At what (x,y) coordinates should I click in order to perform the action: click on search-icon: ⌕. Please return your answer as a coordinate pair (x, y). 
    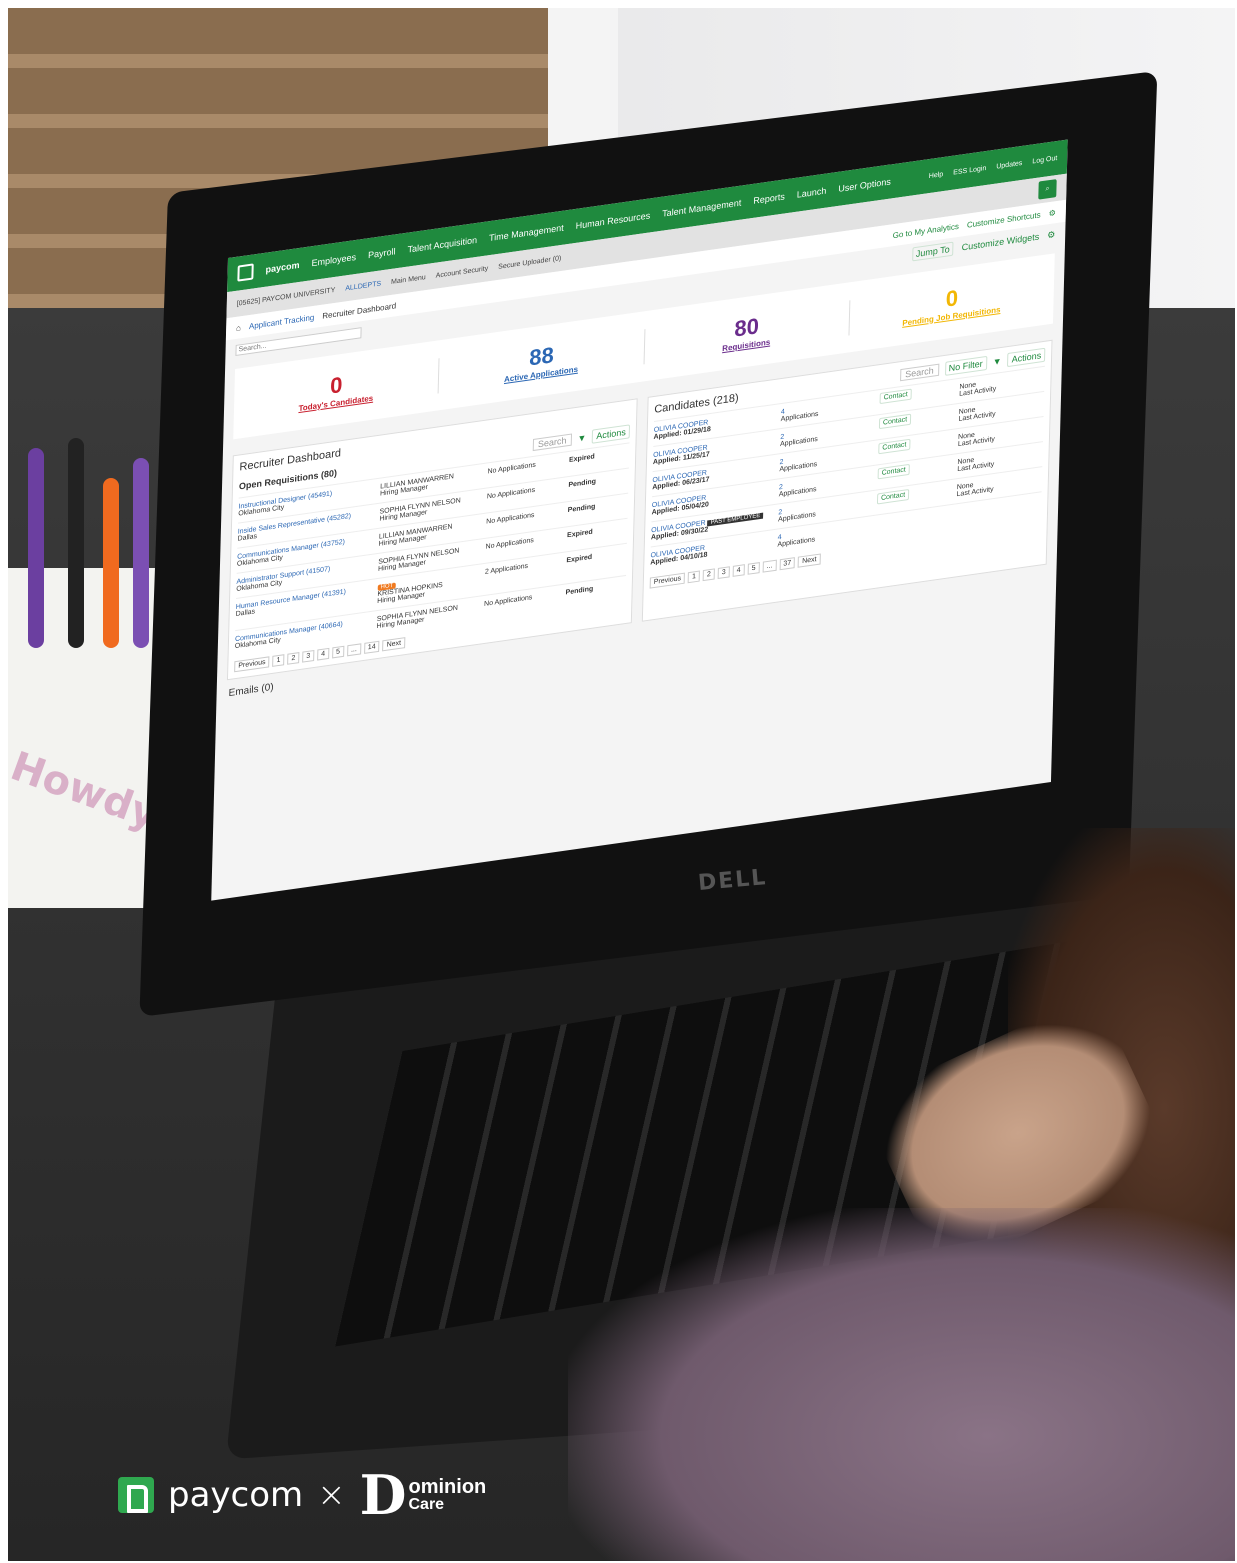
    Looking at the image, I should click on (1047, 189).